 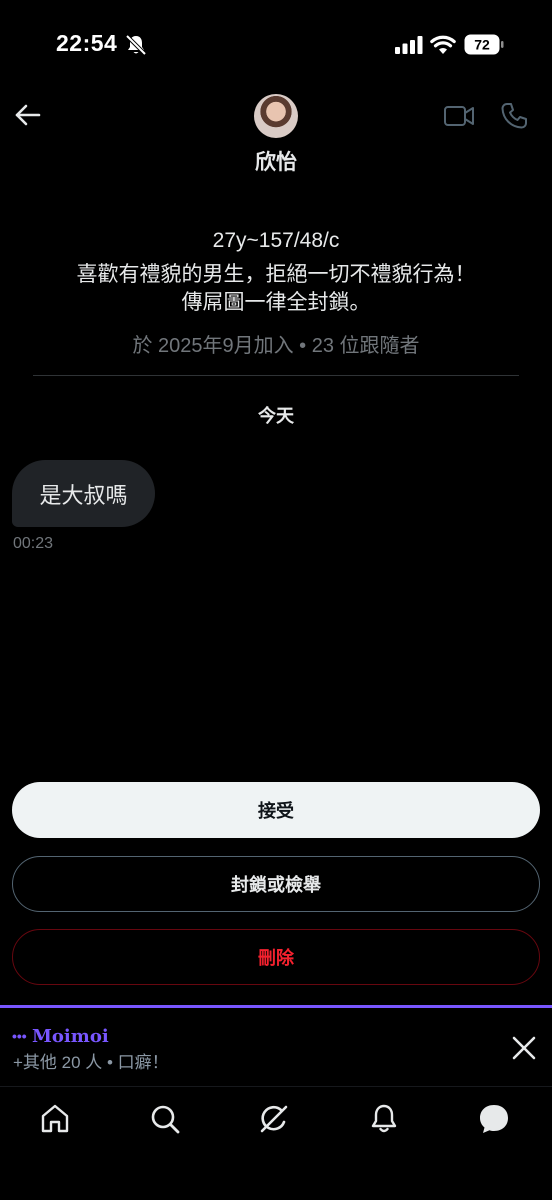 I want to click on joined-followers: 於 2025年9月加入 • 23 位跟隨者, so click(x=276, y=346).